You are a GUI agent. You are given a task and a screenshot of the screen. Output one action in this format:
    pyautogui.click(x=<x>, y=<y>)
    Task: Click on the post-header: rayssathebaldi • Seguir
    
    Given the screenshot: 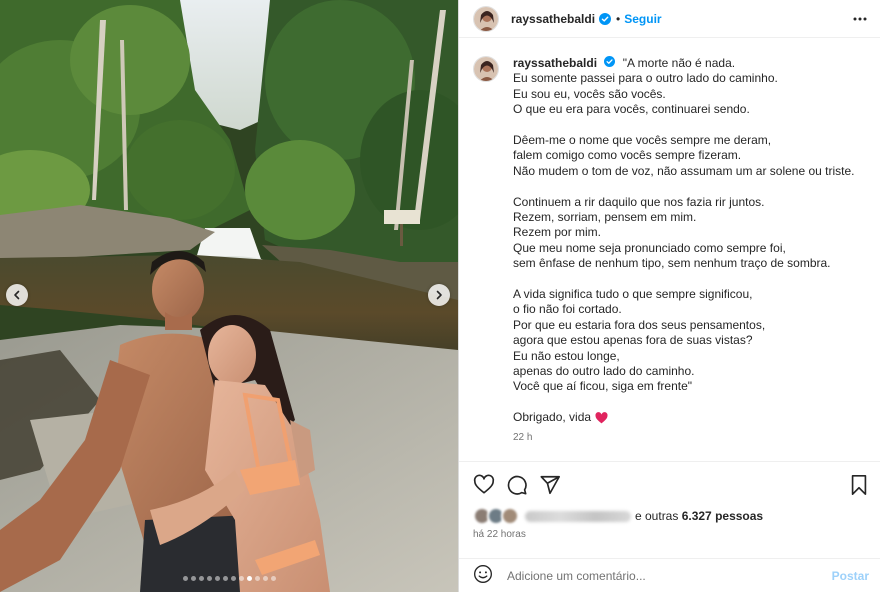 What is the action you would take?
    pyautogui.click(x=669, y=19)
    